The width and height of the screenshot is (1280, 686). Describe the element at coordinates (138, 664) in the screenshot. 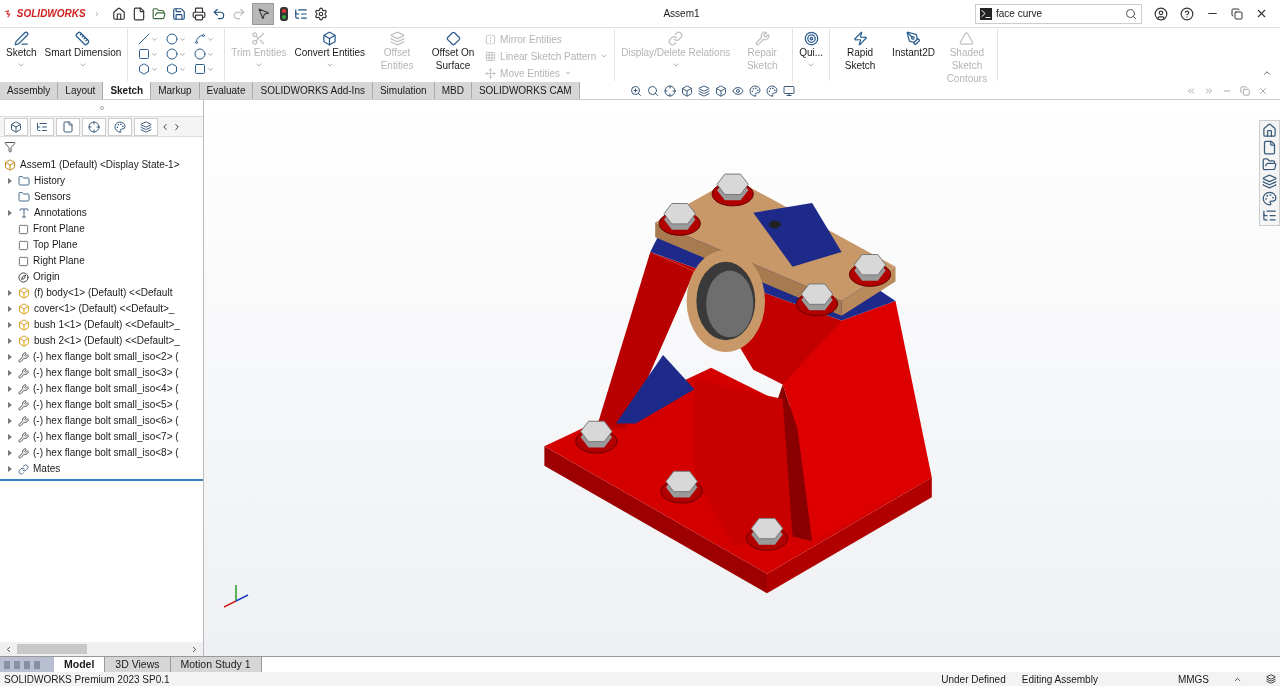

I see `bottom-tab: 3D Views` at that location.